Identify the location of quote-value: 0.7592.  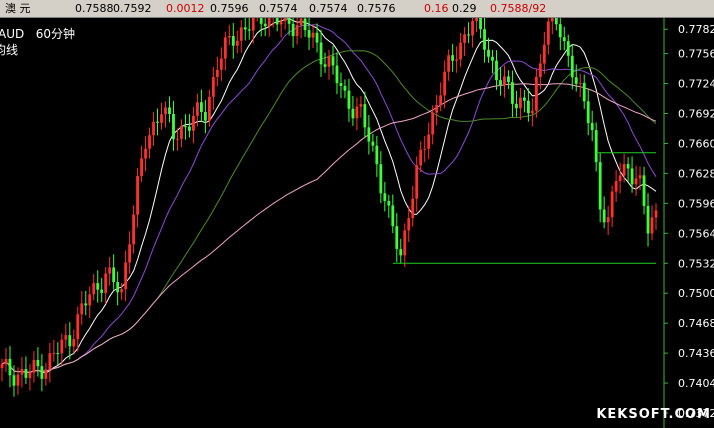
(132, 8).